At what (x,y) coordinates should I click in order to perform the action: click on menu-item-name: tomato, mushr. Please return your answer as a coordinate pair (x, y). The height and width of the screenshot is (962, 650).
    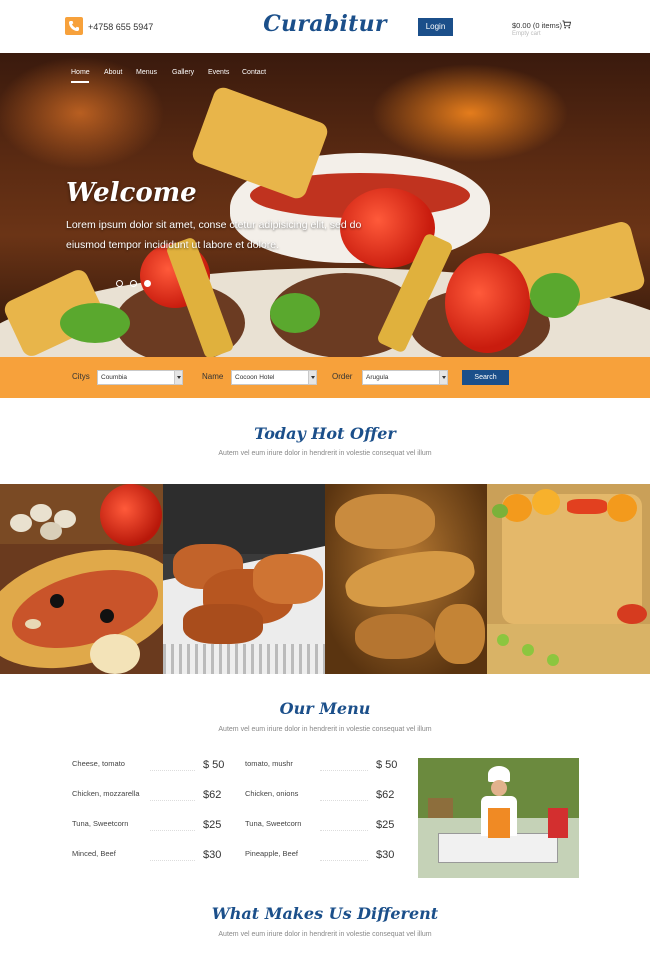
    Looking at the image, I should click on (269, 763).